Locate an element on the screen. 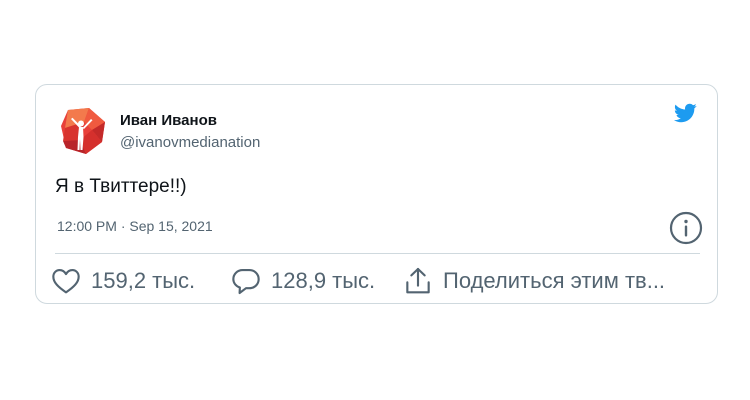  like-button: 159,2 тыс. is located at coordinates (122, 281).